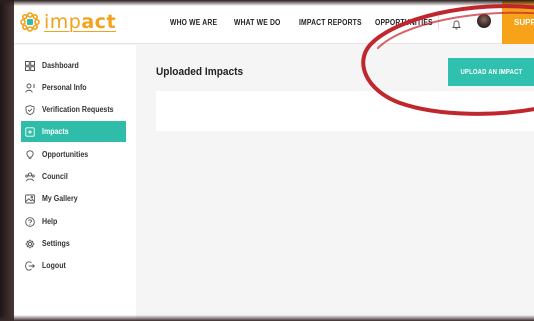  What do you see at coordinates (73, 221) in the screenshot?
I see `sidebar-item-help: Help` at bounding box center [73, 221].